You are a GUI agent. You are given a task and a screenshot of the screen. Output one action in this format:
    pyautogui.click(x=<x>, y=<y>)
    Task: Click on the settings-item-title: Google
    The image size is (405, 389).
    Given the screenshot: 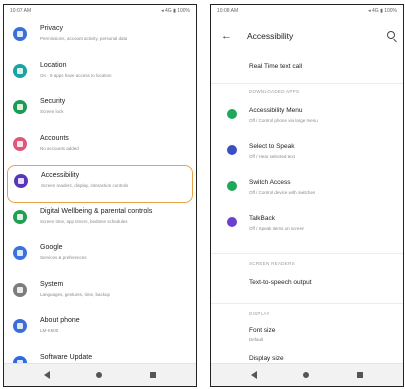 What is the action you would take?
    pyautogui.click(x=51, y=247)
    